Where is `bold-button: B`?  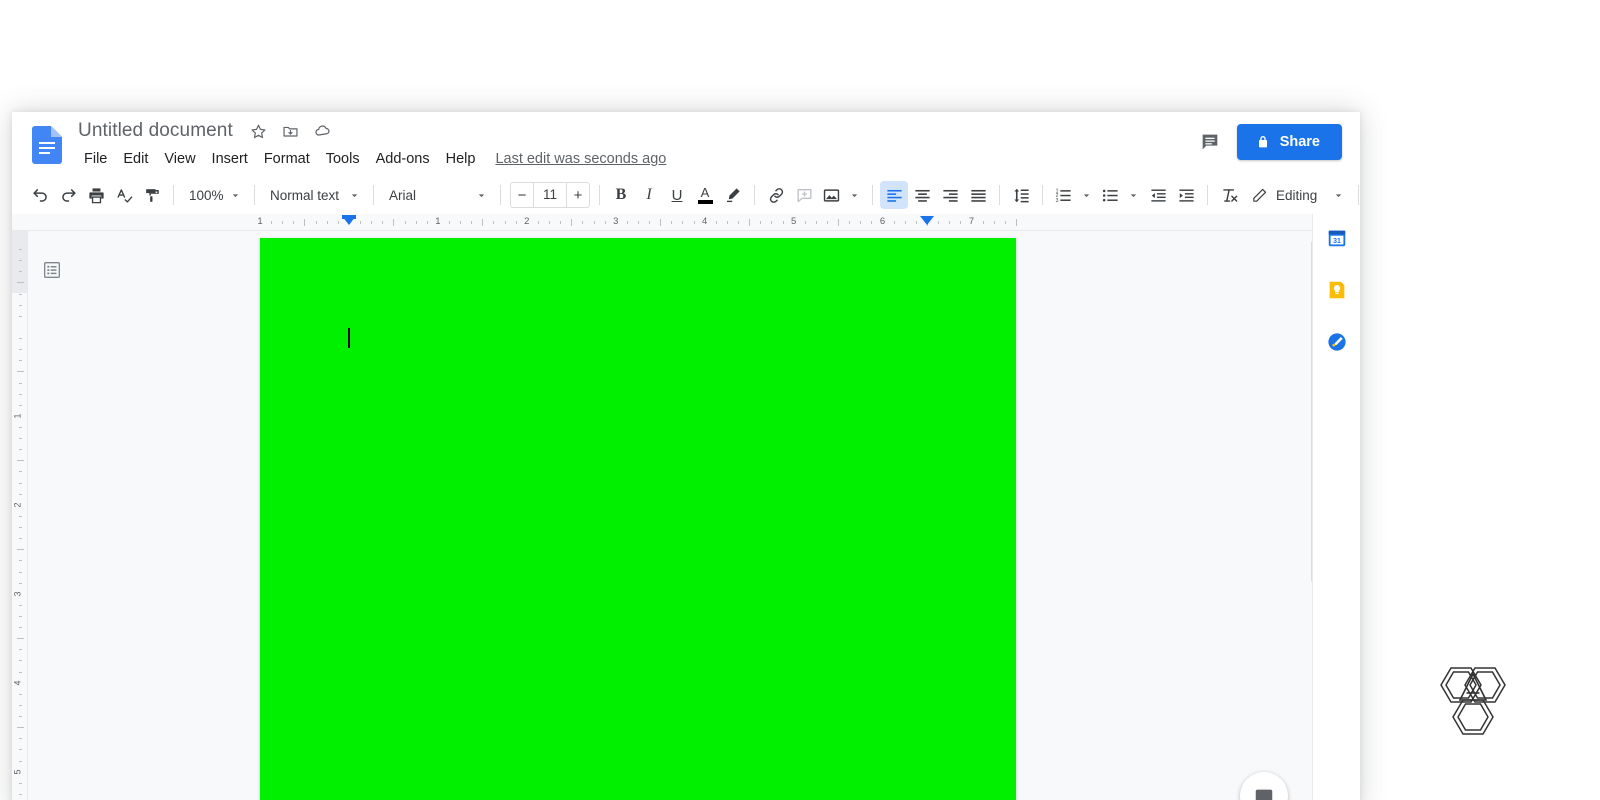
bold-button: B is located at coordinates (621, 195).